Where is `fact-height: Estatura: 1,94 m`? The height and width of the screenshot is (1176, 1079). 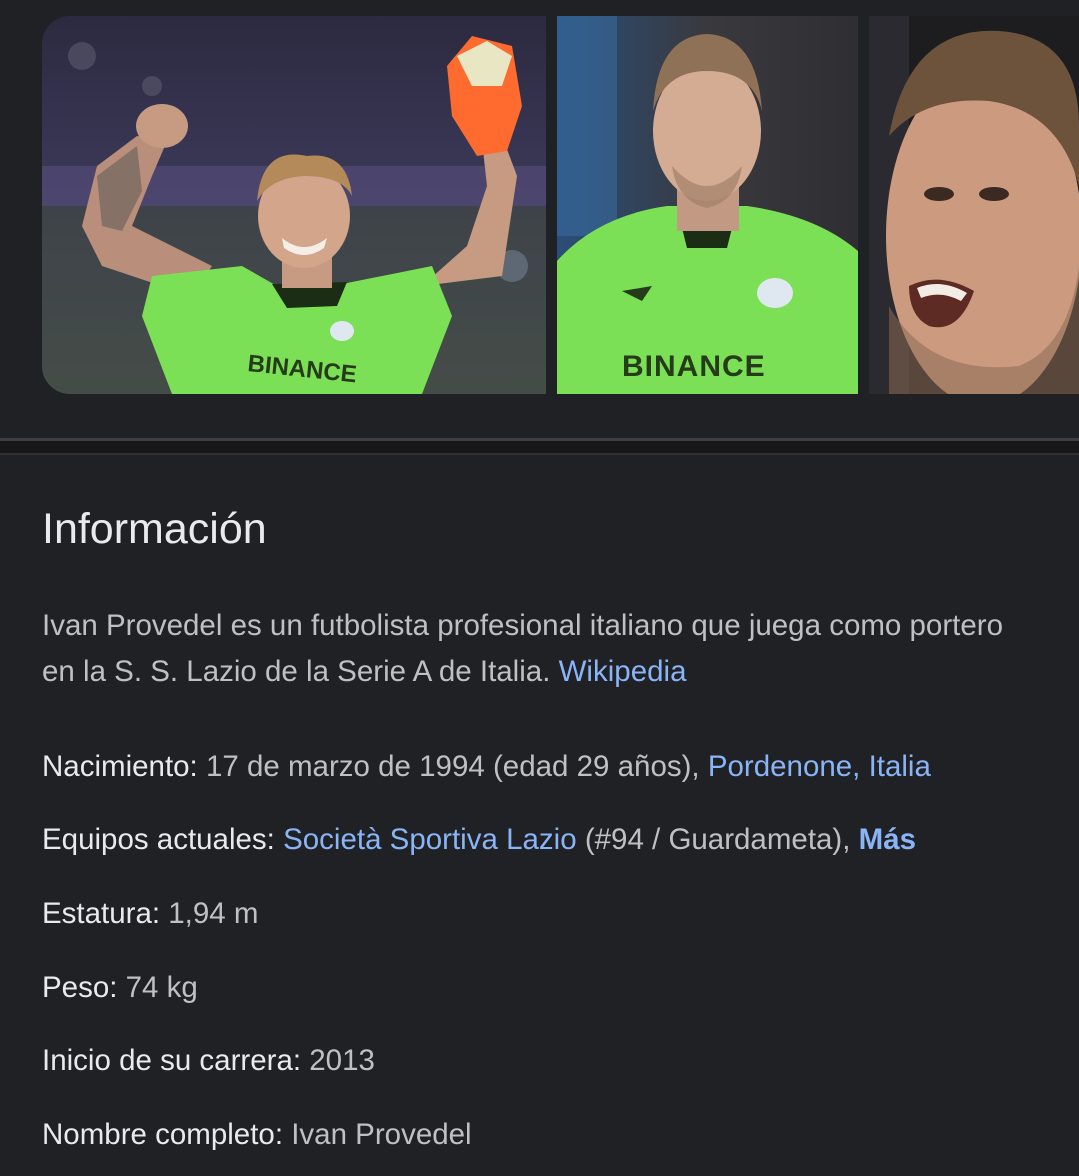
fact-height: Estatura: 1,94 m is located at coordinates (150, 914).